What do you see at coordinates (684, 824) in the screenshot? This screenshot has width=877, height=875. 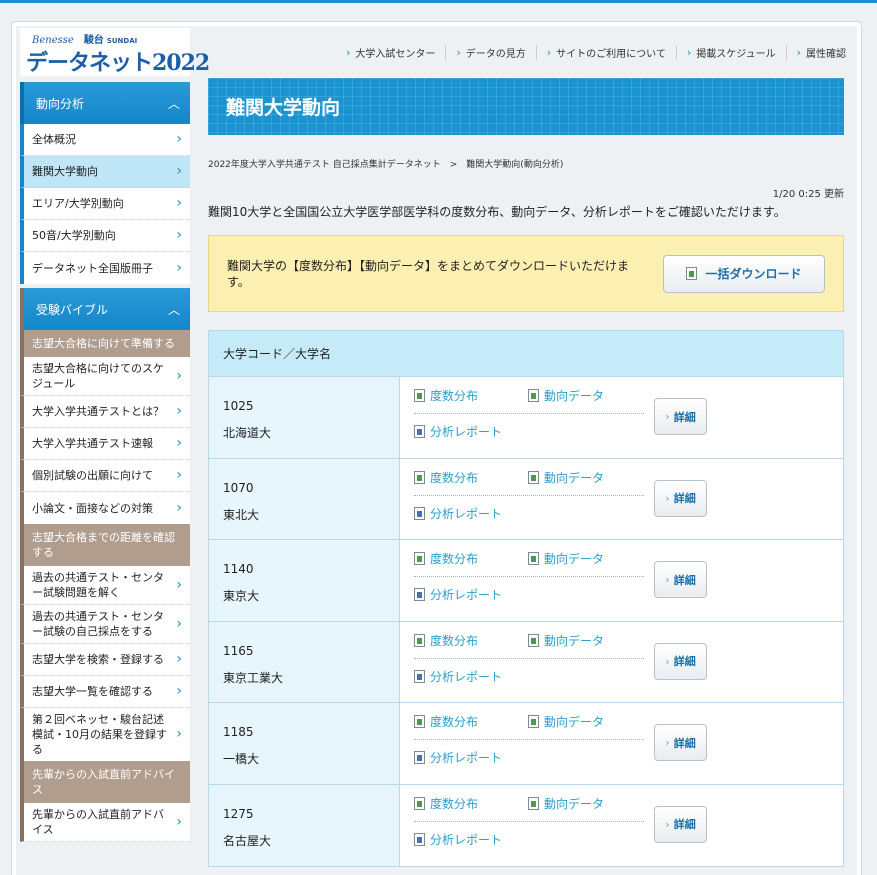 I see `detail-label: 詳細` at bounding box center [684, 824].